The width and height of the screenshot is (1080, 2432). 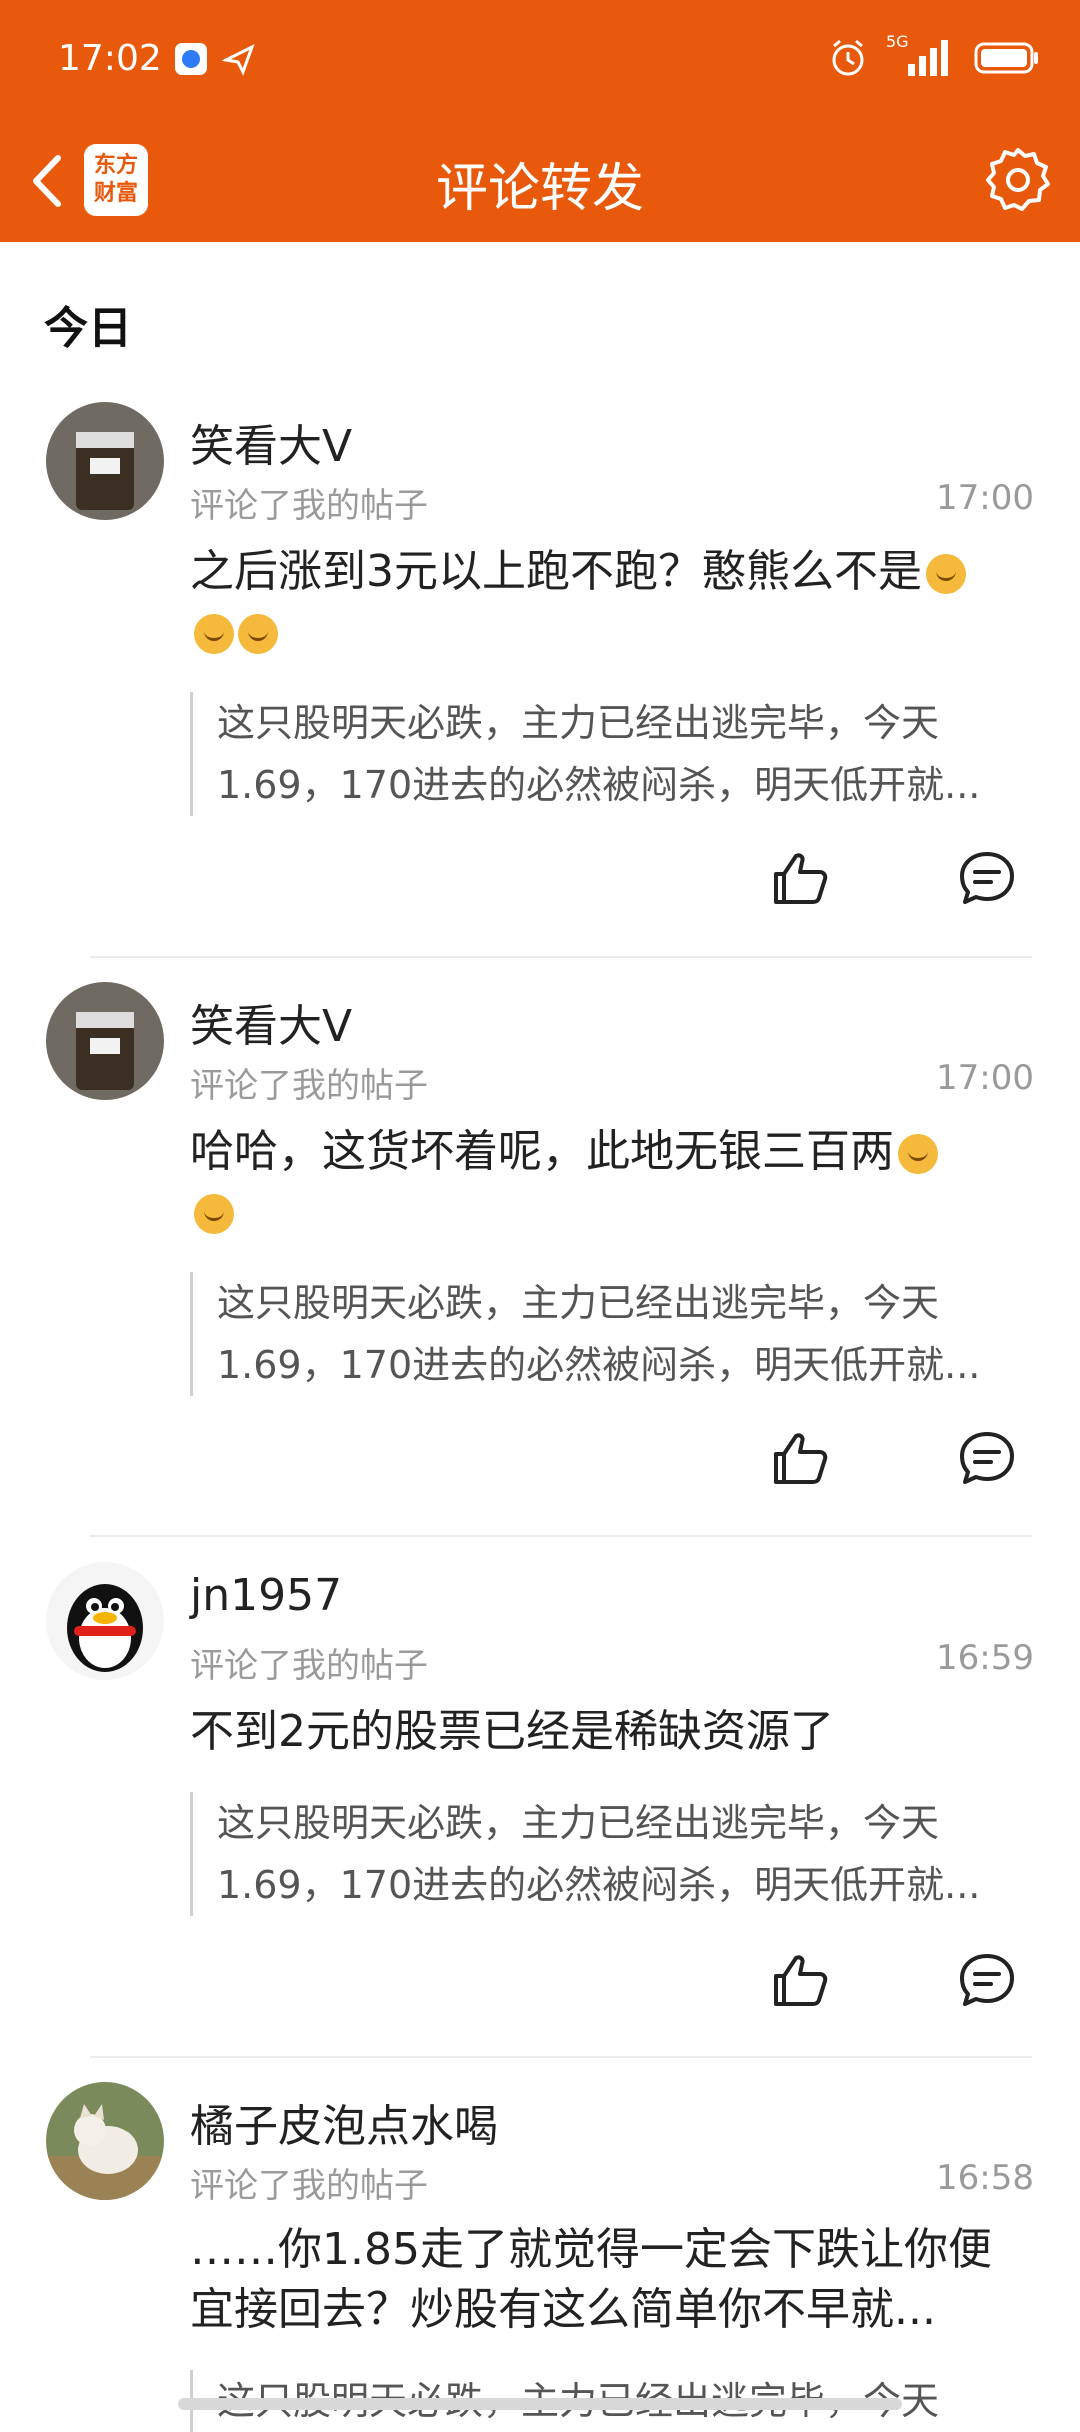 I want to click on section-title-today: 今日, so click(x=88, y=328).